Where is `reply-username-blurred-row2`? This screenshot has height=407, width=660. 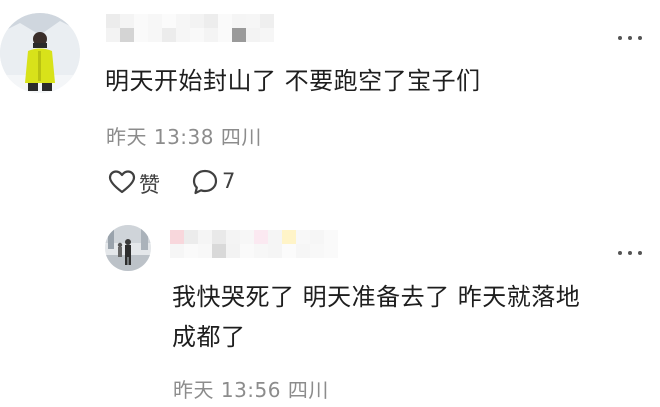
reply-username-blurred-row2 is located at coordinates (254, 251).